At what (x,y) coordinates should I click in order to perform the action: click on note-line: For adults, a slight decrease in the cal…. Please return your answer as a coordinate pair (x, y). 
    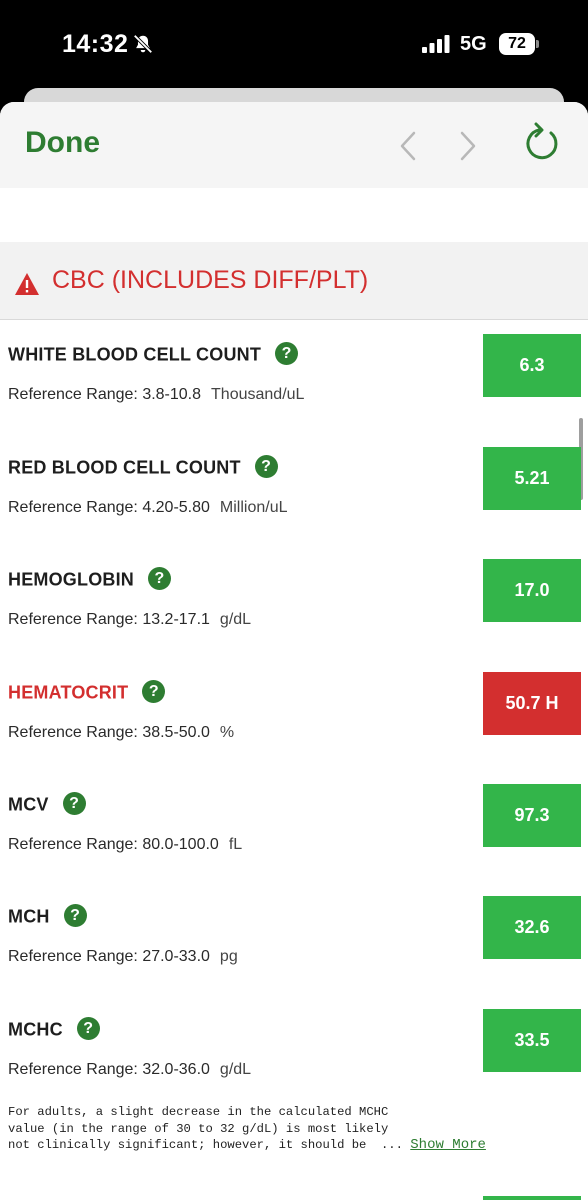
    Looking at the image, I should click on (198, 1112).